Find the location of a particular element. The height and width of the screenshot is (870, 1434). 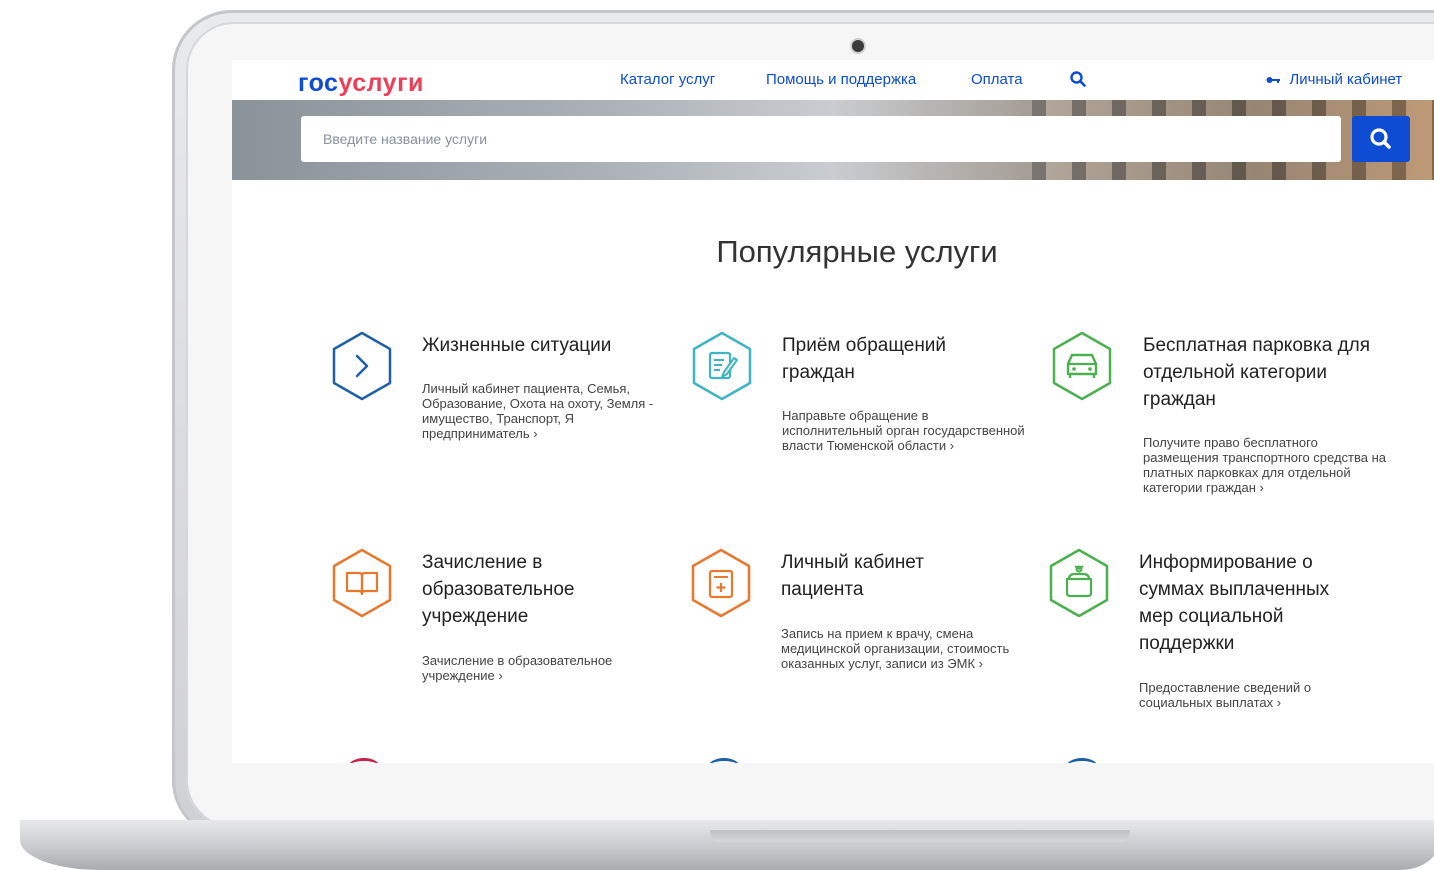

search-icon is located at coordinates (1078, 81).